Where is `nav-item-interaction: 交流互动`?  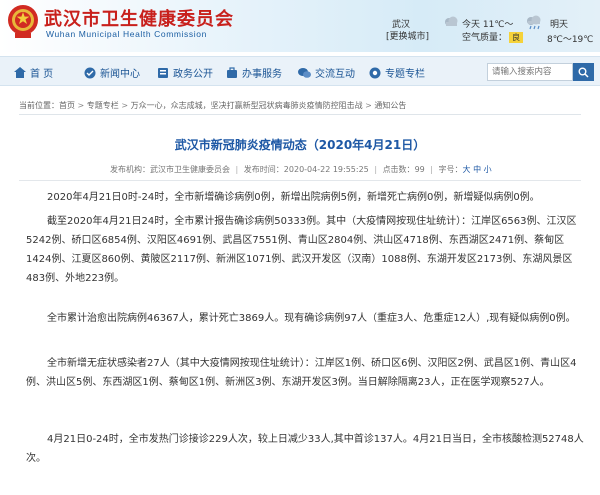
nav-item-interaction: 交流互动 is located at coordinates (326, 72).